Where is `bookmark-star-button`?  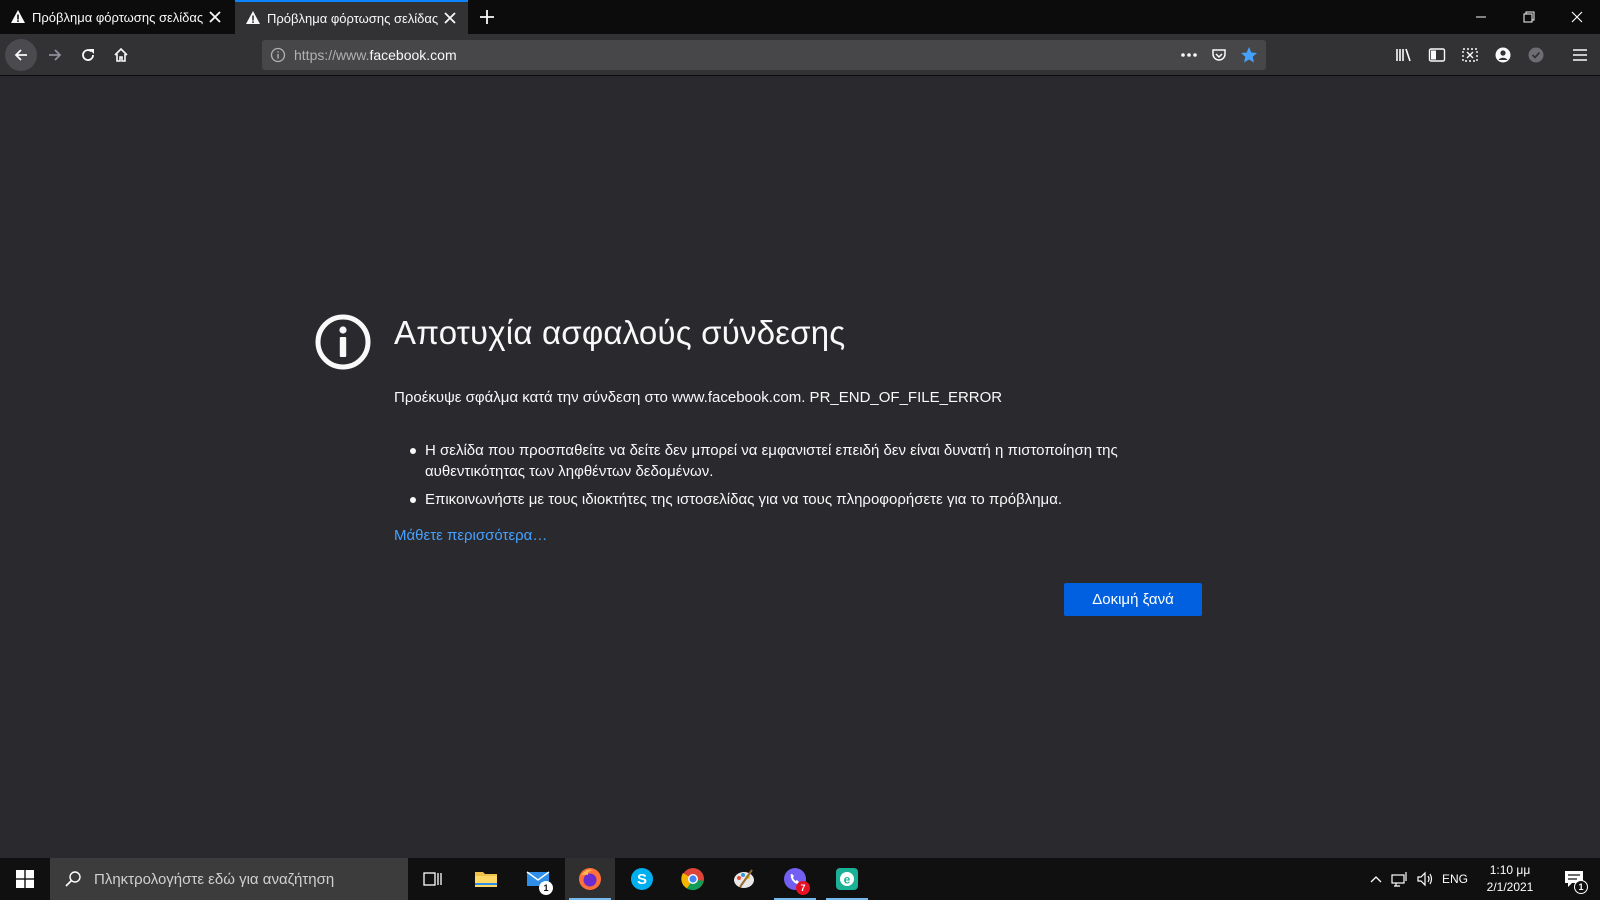
bookmark-star-button is located at coordinates (1249, 55).